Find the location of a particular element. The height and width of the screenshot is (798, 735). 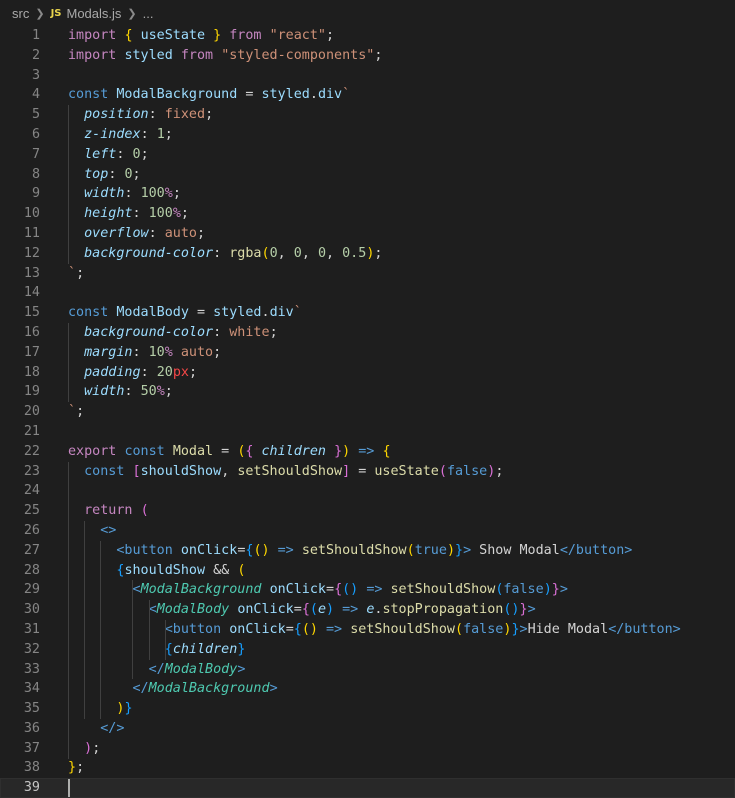

code-token: shouldShow is located at coordinates (181, 471).